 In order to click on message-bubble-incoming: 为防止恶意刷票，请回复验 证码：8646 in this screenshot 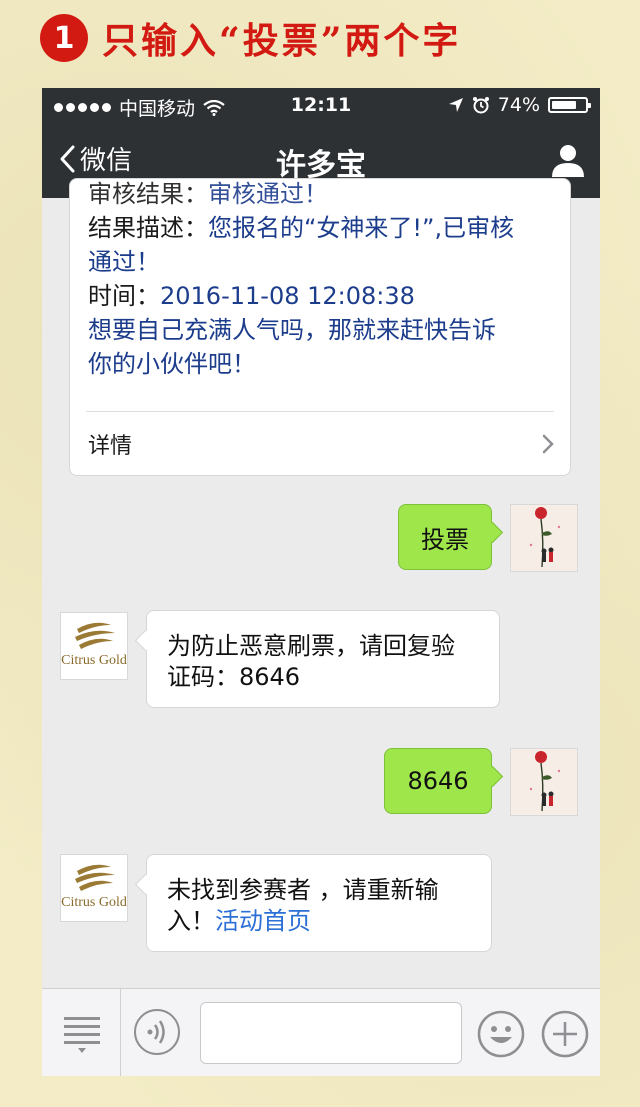, I will do `click(323, 659)`.